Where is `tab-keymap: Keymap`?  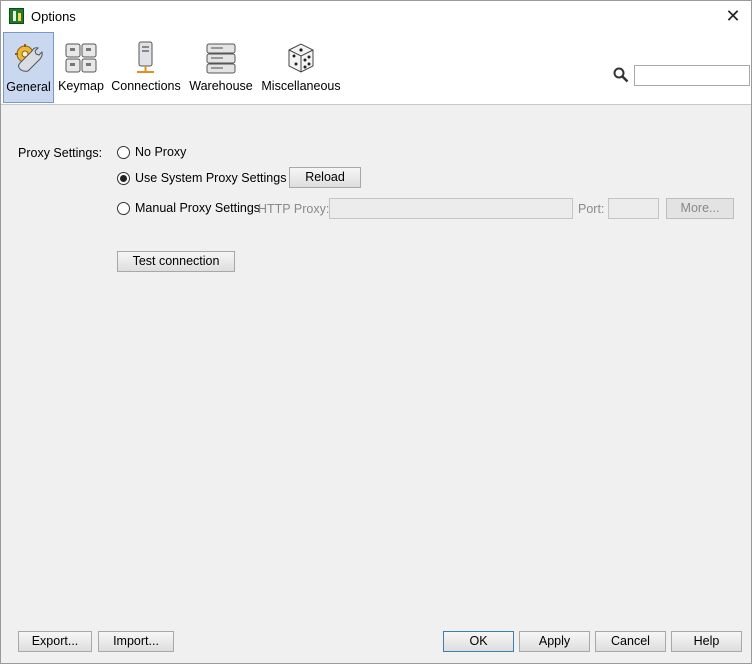 tab-keymap: Keymap is located at coordinates (81, 67).